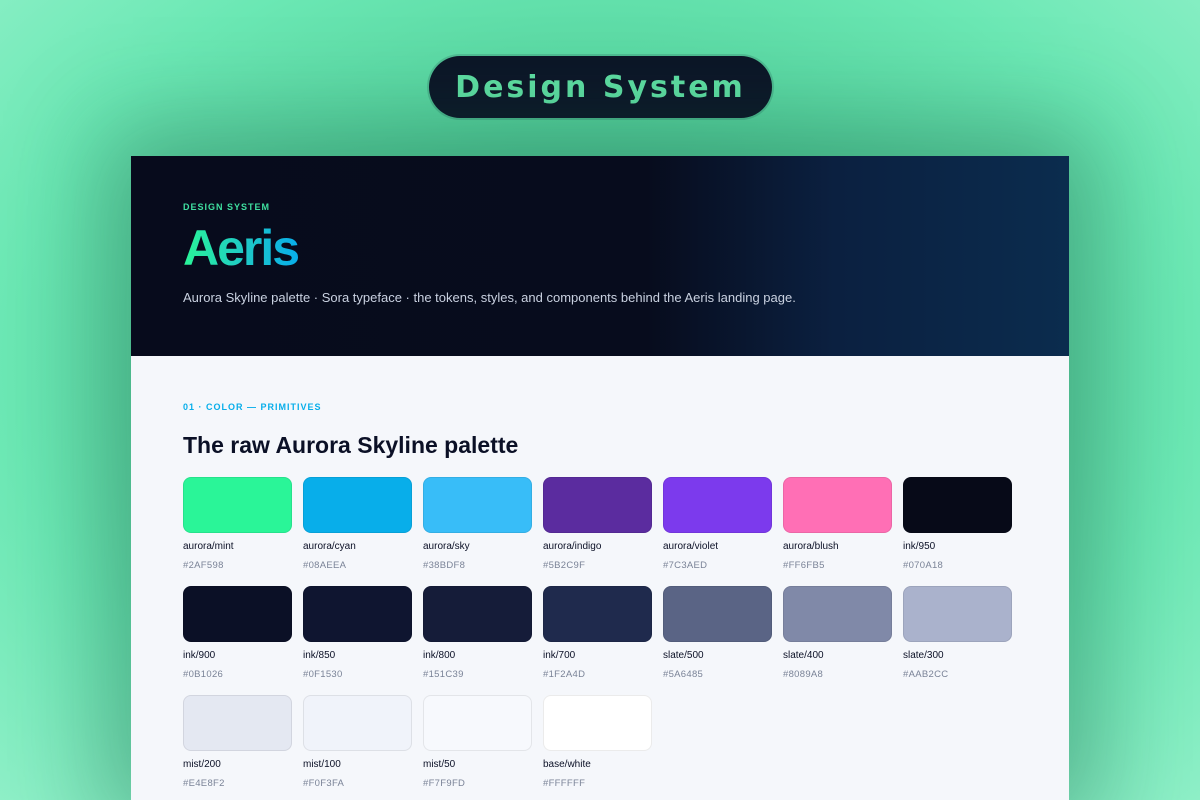 The image size is (1200, 800). I want to click on swatch-hex: #0F1530, so click(323, 674).